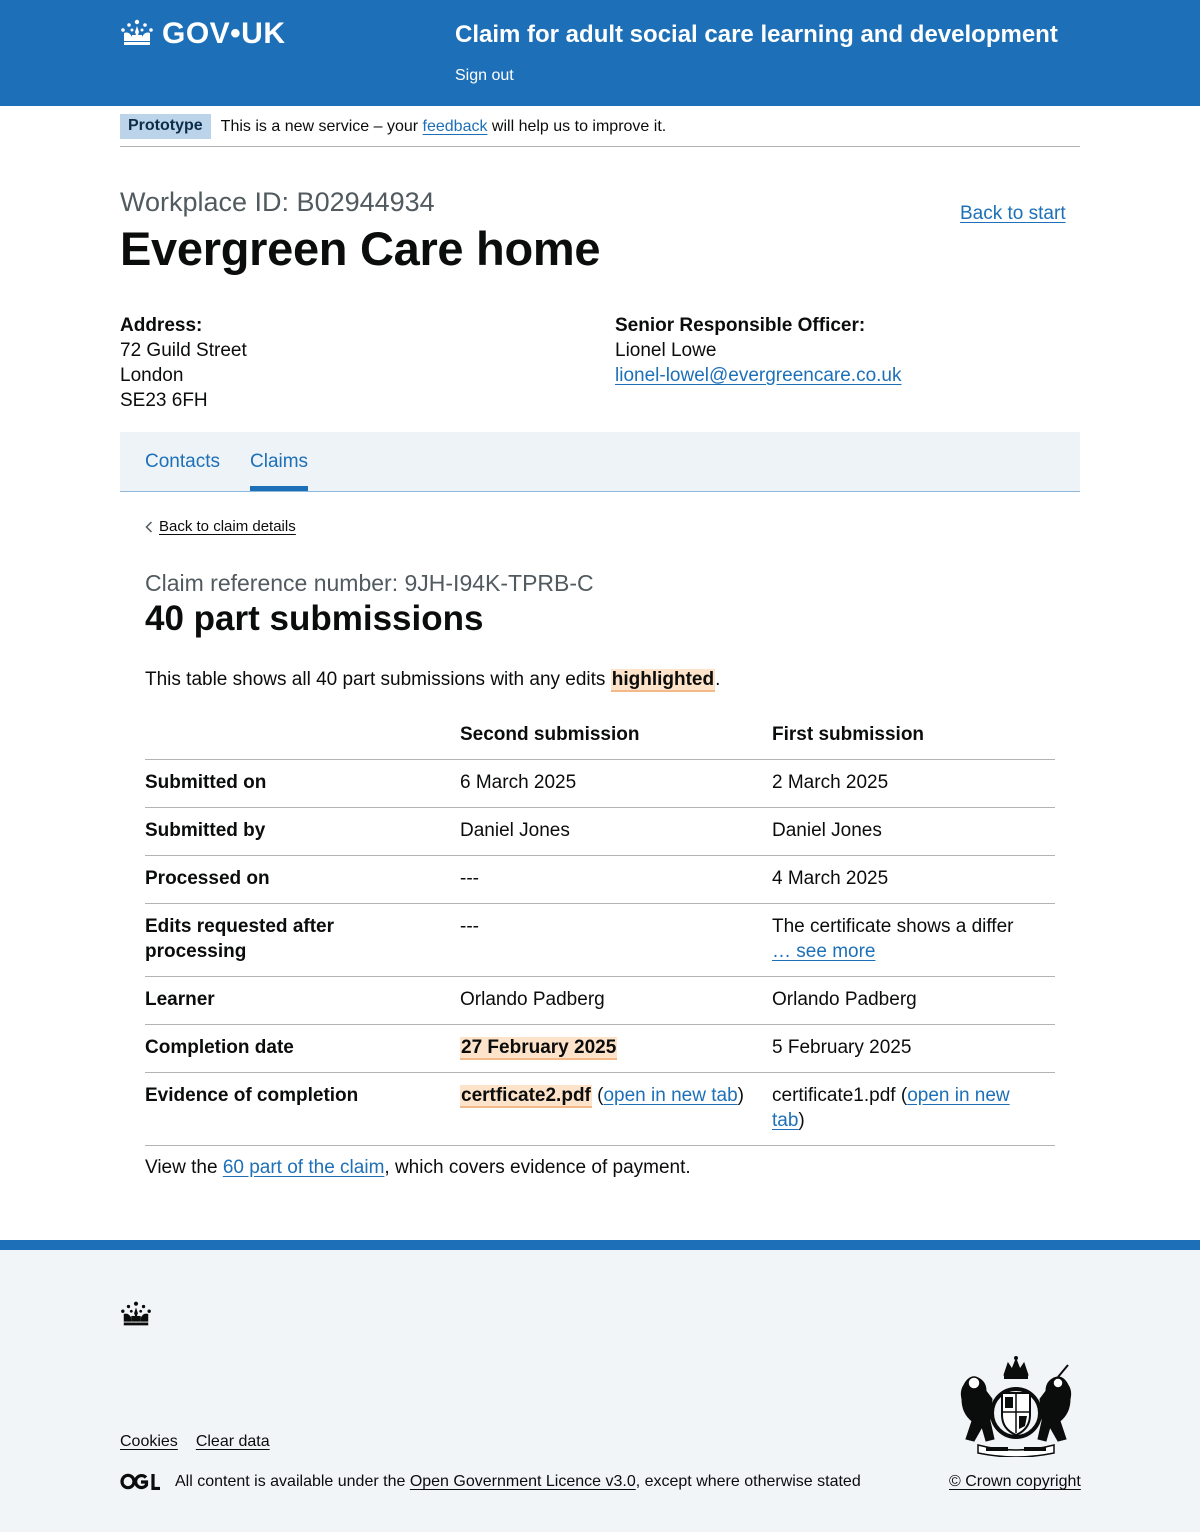  I want to click on cell-second: Daniel Jones, so click(616, 831).